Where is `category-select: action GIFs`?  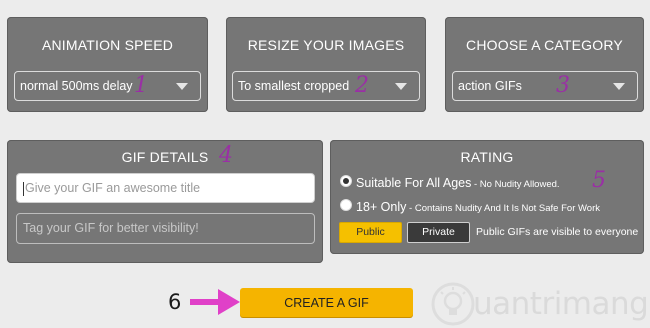
category-select: action GIFs is located at coordinates (545, 86).